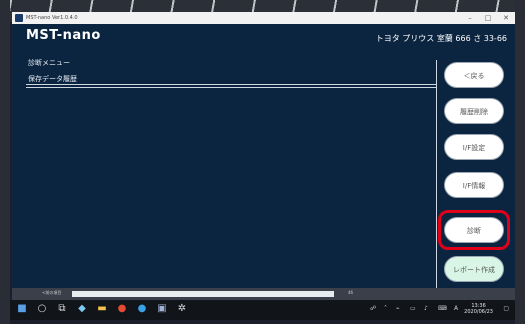 The image size is (525, 324). Describe the element at coordinates (51, 293) in the screenshot. I see `status-prev-item: <前の項目` at that location.